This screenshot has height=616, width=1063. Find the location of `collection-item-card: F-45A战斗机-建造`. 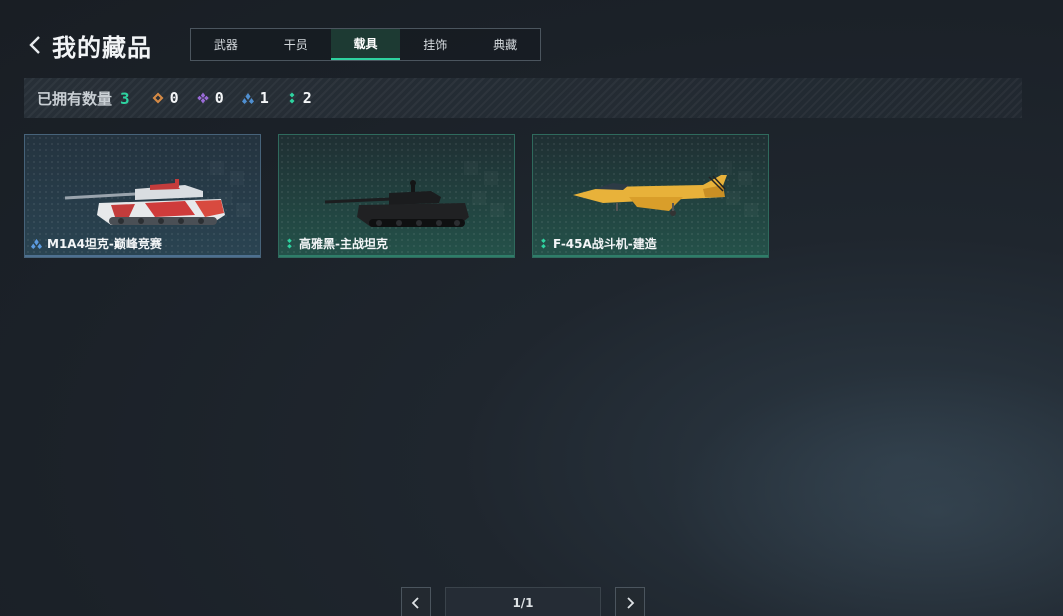

collection-item-card: F-45A战斗机-建造 is located at coordinates (650, 196).